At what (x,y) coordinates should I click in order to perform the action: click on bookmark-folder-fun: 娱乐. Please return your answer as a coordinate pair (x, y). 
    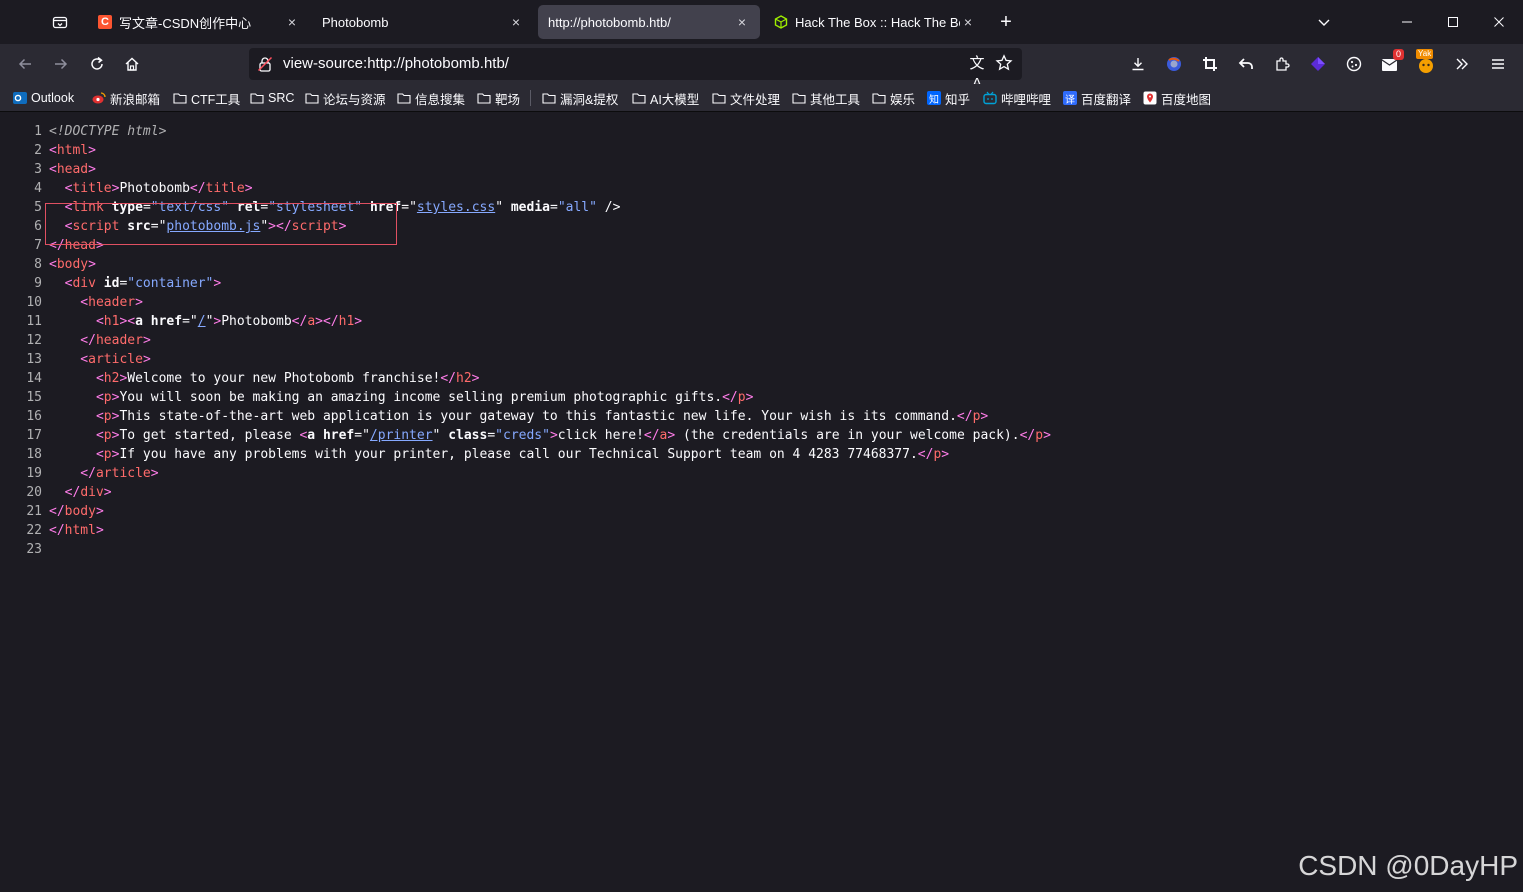
    Looking at the image, I should click on (893, 98).